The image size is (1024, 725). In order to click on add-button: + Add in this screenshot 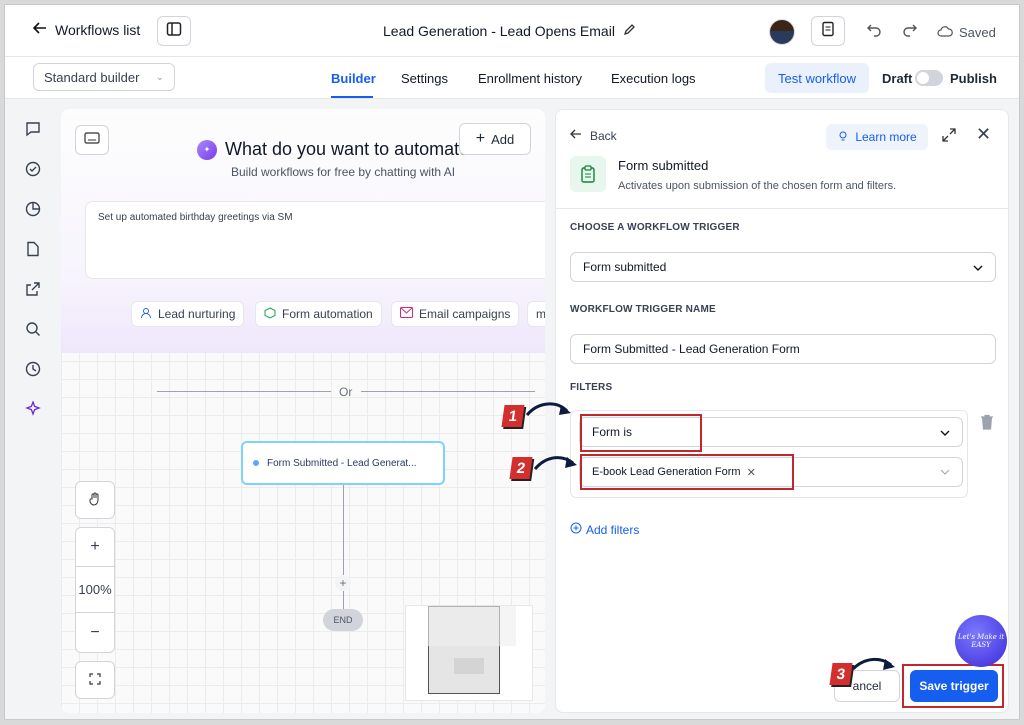, I will do `click(495, 139)`.